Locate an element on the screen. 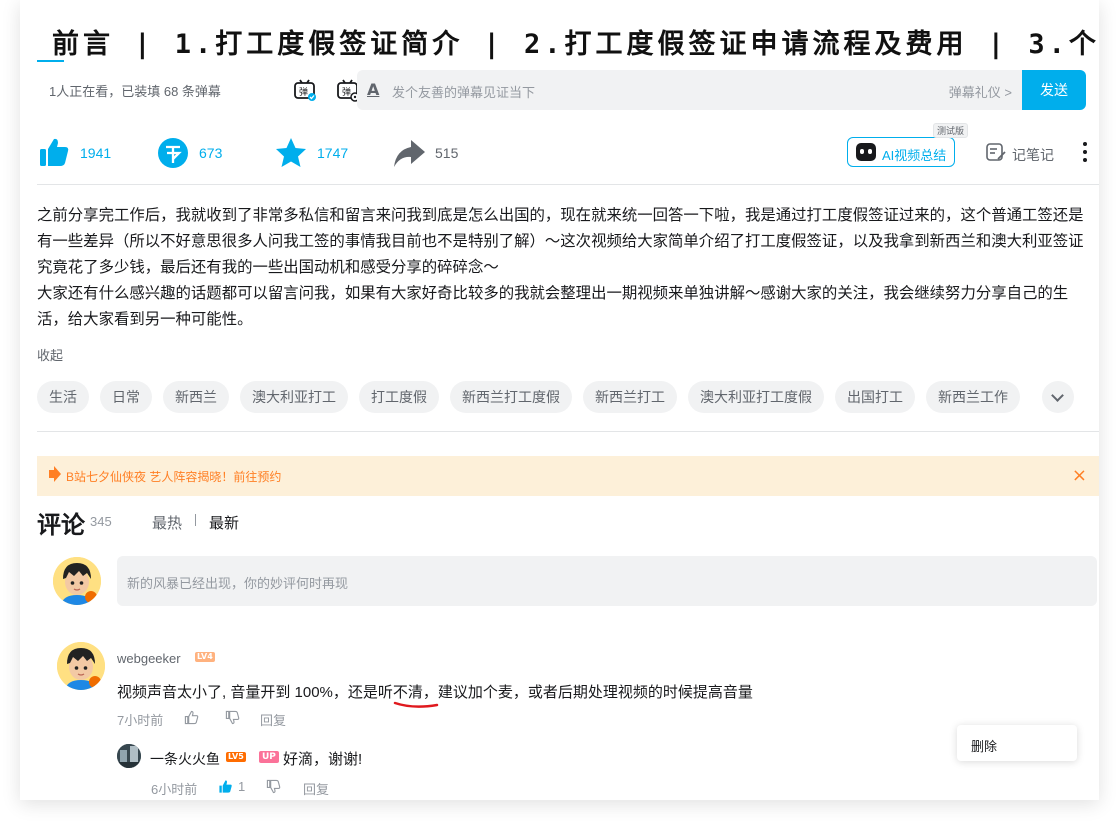 Image resolution: width=1119 pixels, height=821 pixels. up-badge: UP is located at coordinates (269, 757).